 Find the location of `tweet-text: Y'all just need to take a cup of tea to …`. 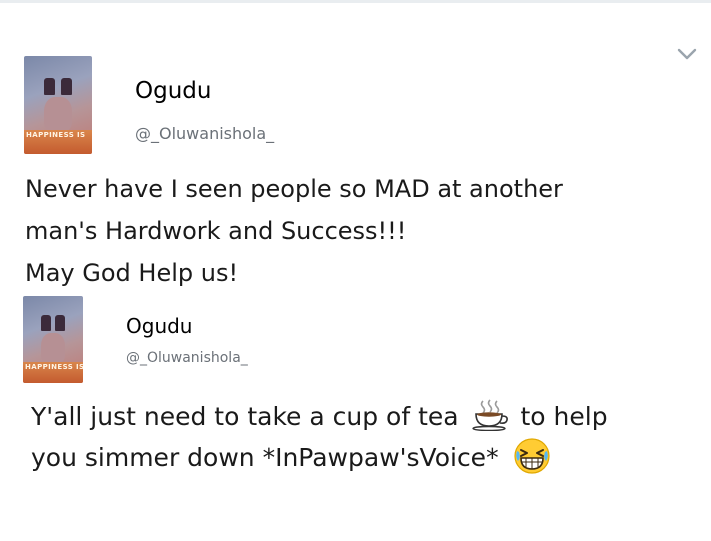

tweet-text: Y'all just need to take a cup of tea to … is located at coordinates (361, 437).